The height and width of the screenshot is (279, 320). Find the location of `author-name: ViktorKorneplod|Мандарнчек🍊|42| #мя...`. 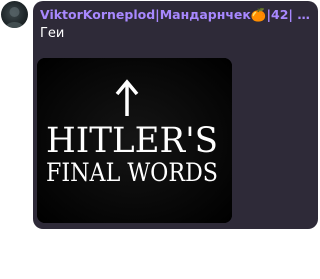

author-name: ViktorKorneplod|Мандарнчек🍊|42| #мя... is located at coordinates (178, 15).